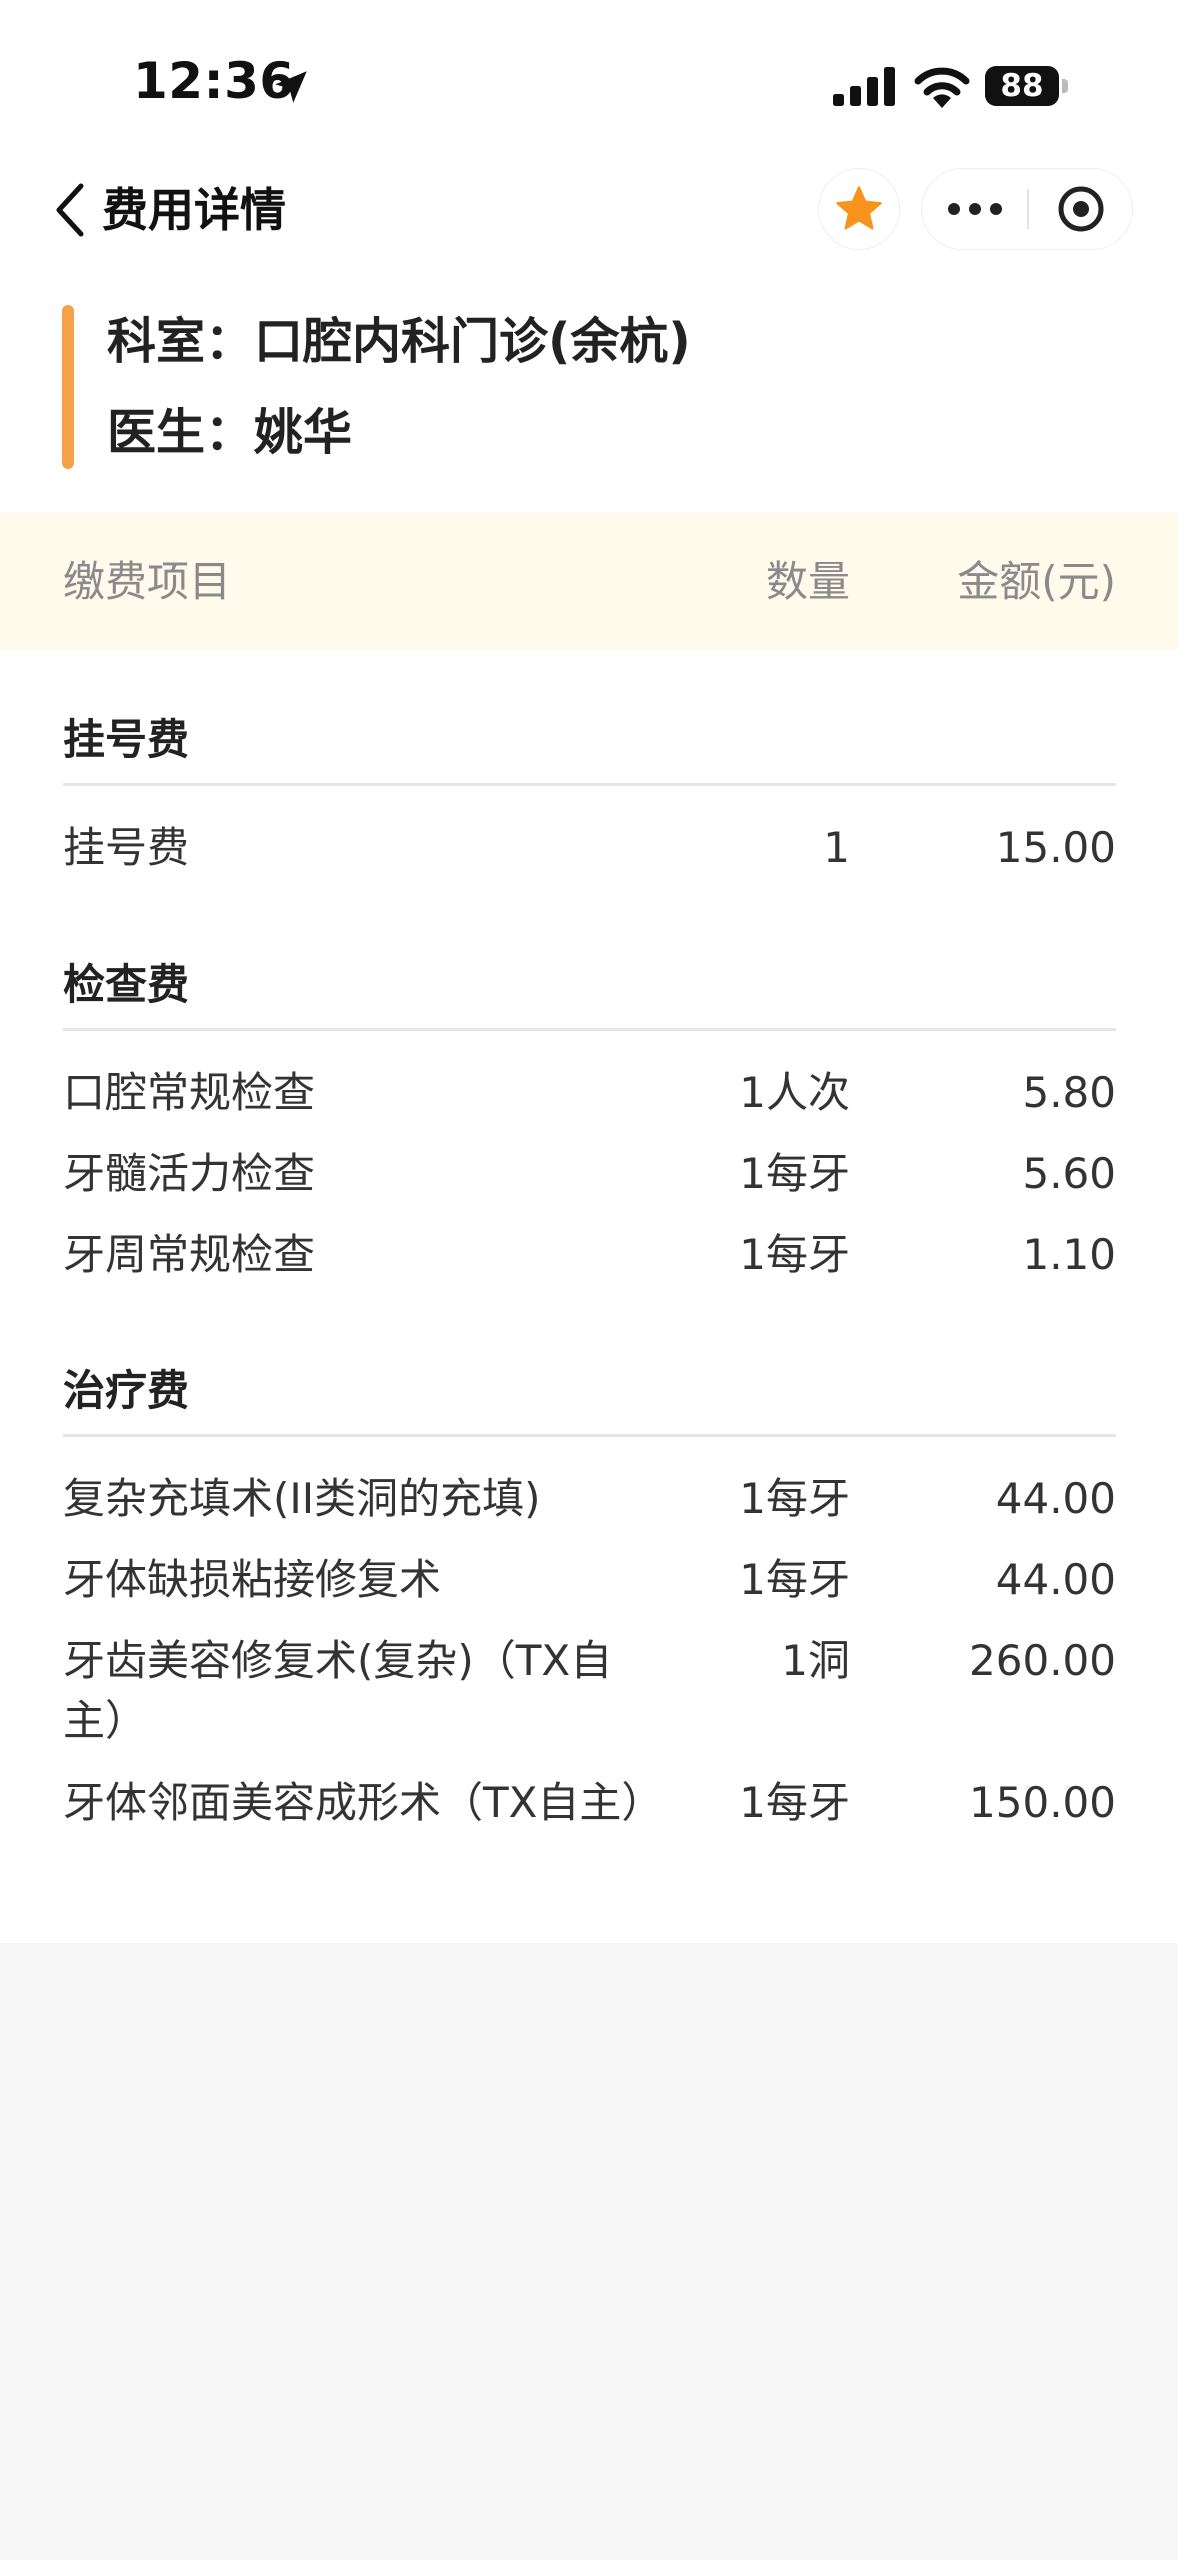 This screenshot has height=2560, width=1178. Describe the element at coordinates (1069, 1173) in the screenshot. I see `row-amount: 5.60` at that location.